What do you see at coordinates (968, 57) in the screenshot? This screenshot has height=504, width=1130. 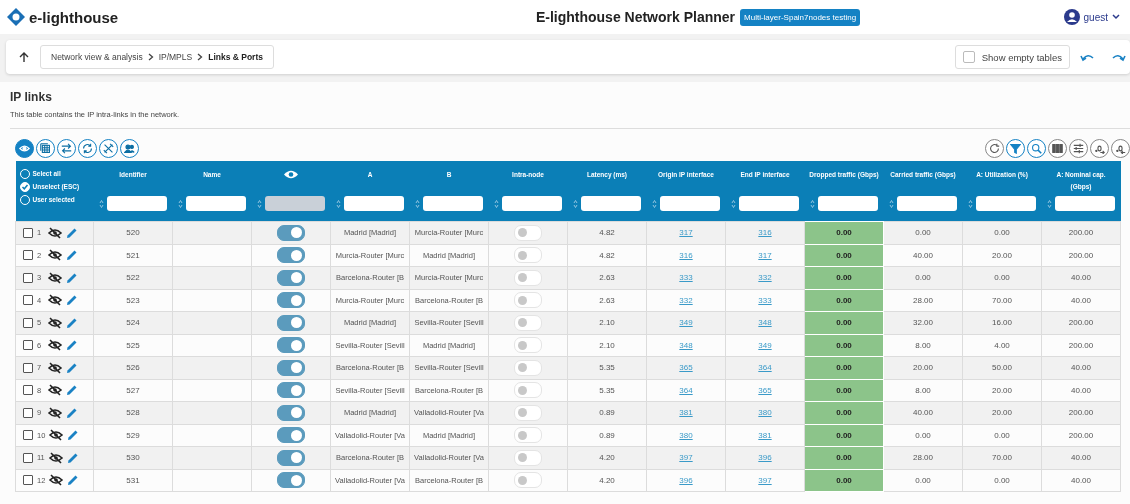 I see `checkbox` at bounding box center [968, 57].